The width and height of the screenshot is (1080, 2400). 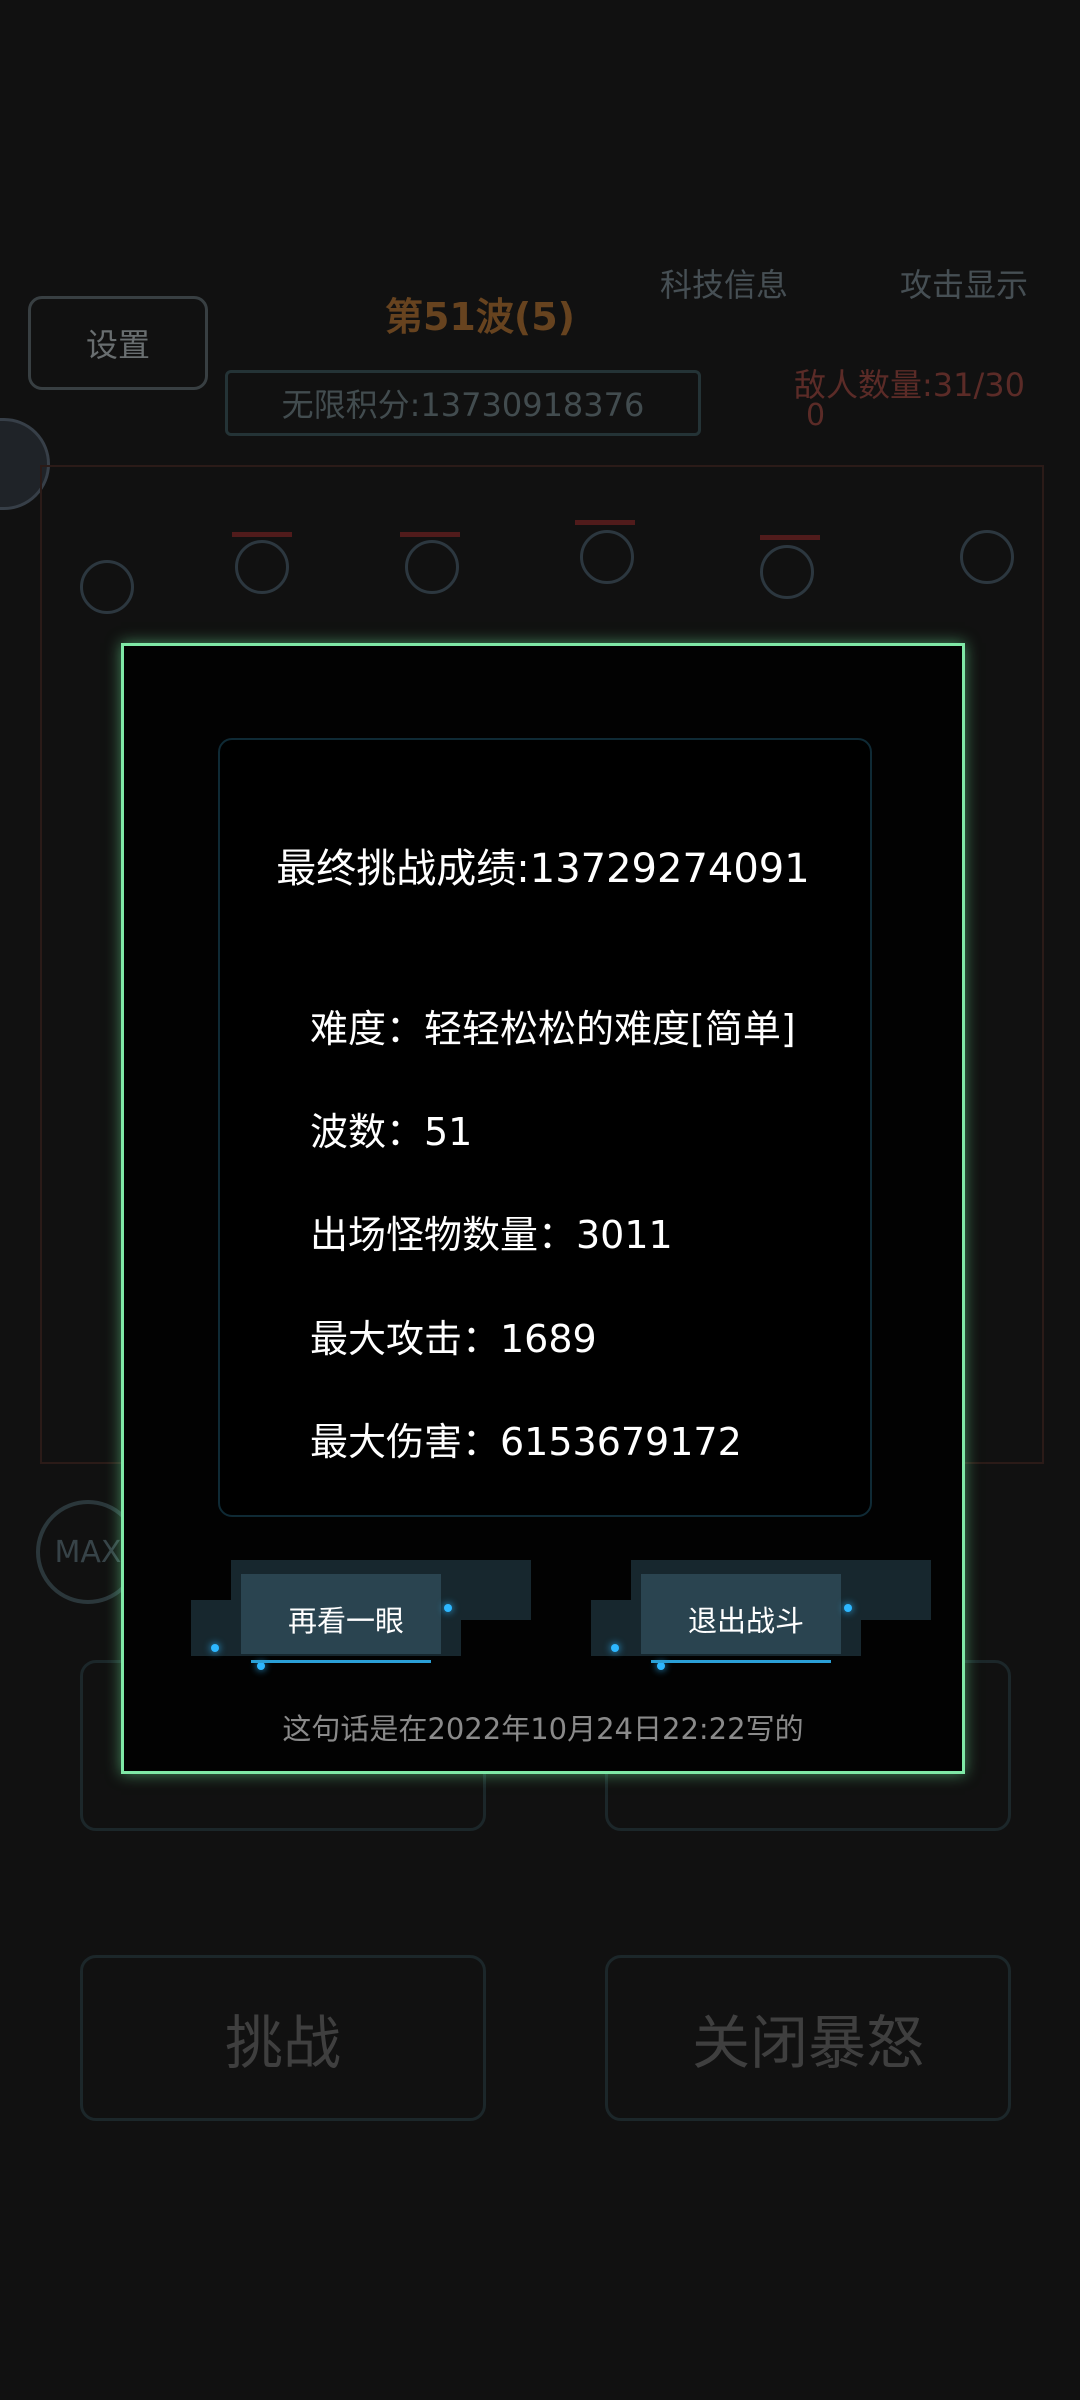 I want to click on waves-text: 波数：51, so click(x=391, y=1132).